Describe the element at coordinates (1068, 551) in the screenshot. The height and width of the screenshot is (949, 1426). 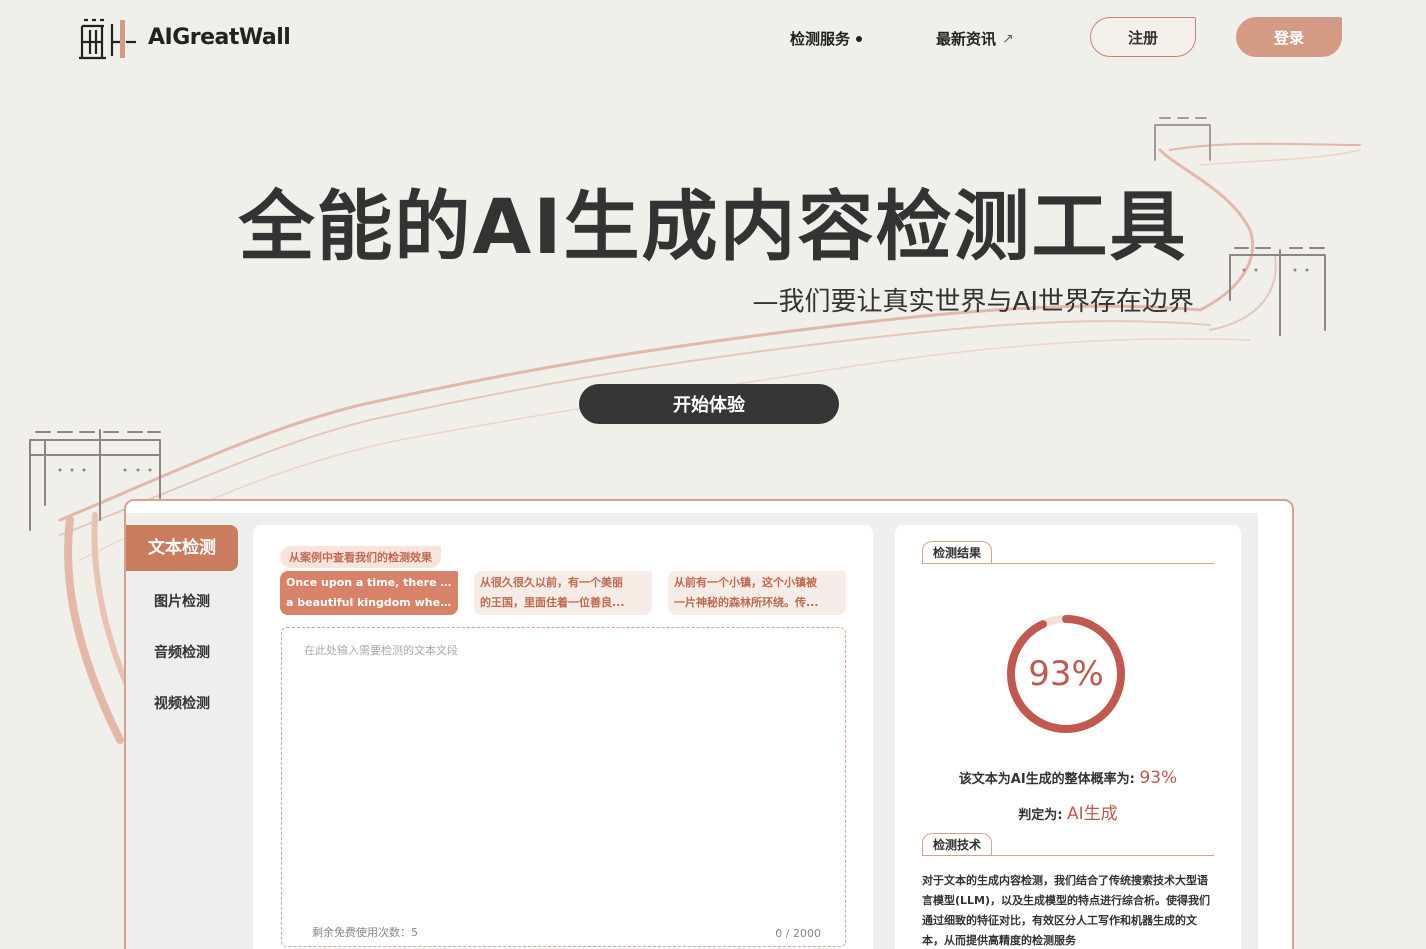
I see `result-section-header: 检测结果` at that location.